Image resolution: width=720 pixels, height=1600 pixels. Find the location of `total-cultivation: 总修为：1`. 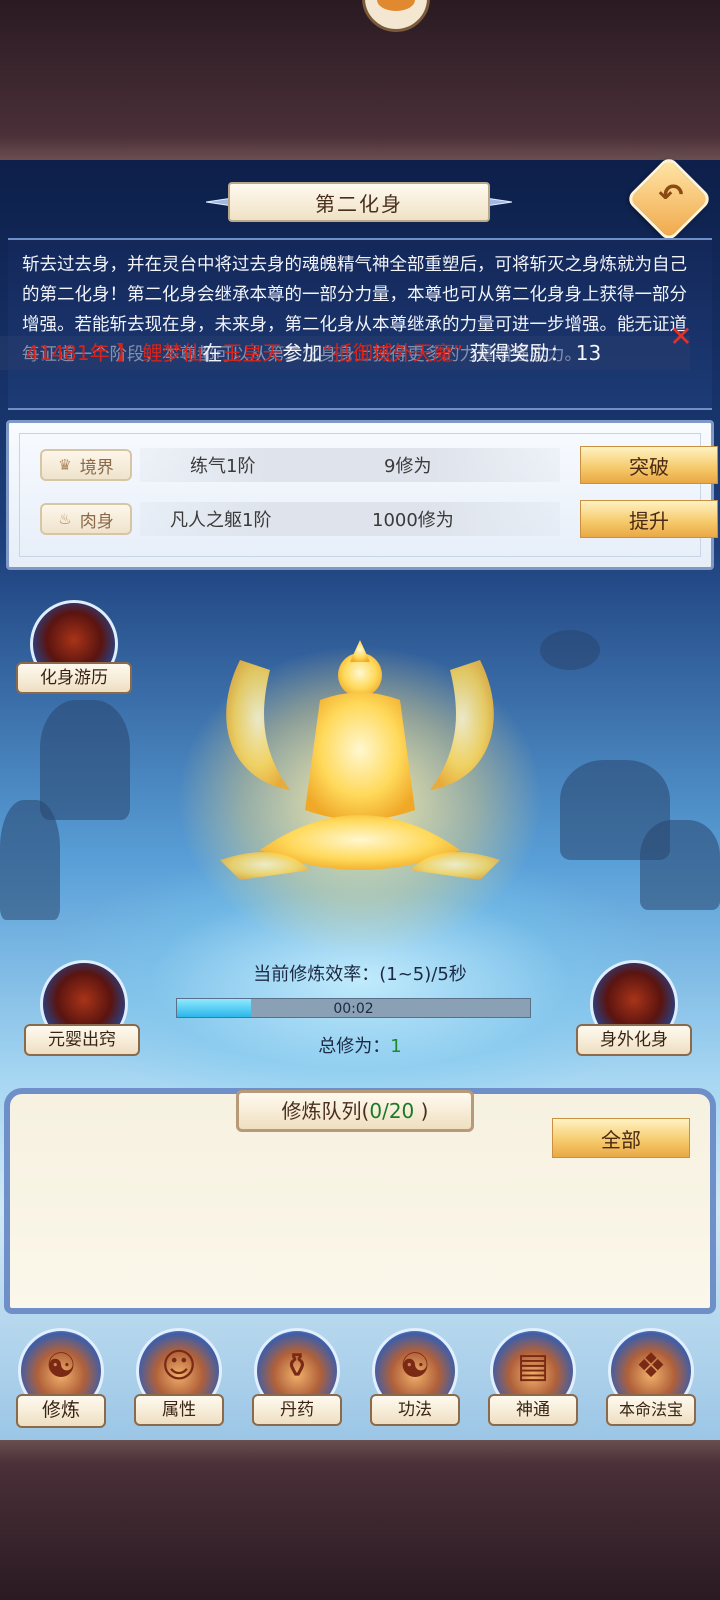

total-cultivation: 总修为：1 is located at coordinates (360, 1045).